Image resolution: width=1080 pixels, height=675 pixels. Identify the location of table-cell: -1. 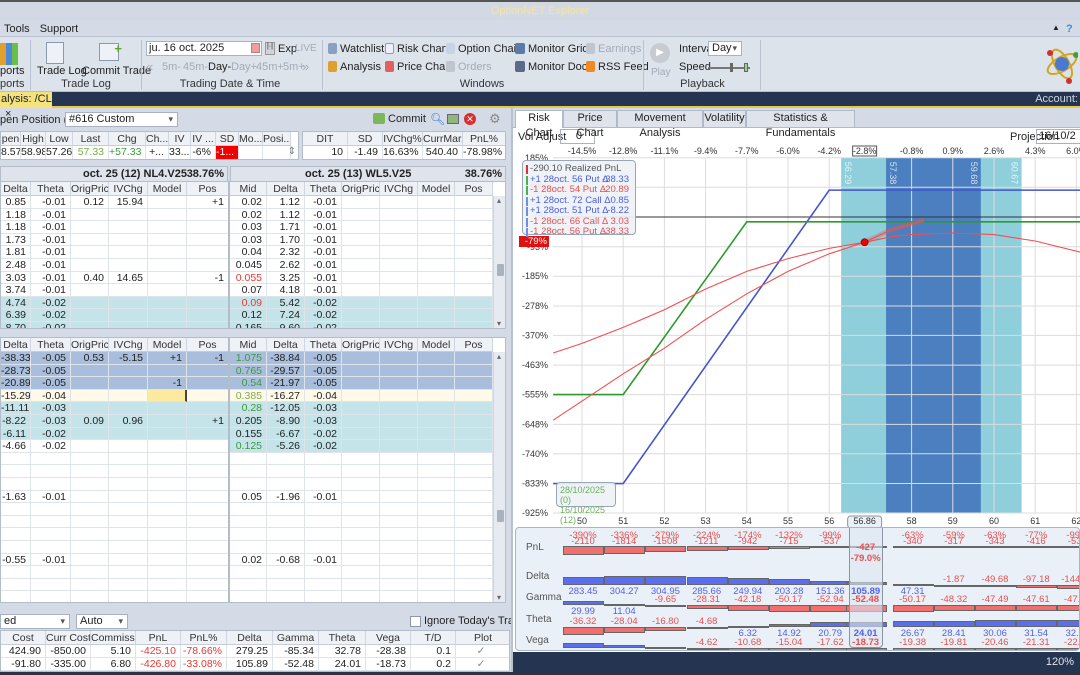
(207, 358).